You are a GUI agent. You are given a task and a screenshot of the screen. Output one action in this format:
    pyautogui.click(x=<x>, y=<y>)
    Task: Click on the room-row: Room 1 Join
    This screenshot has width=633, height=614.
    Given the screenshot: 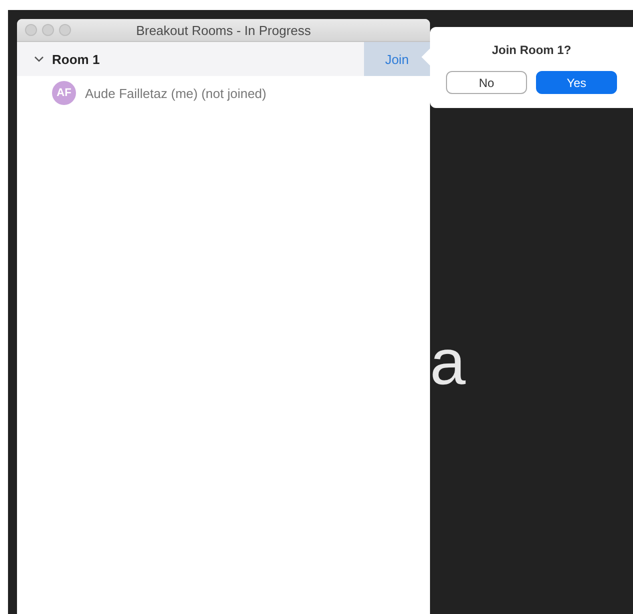 What is the action you would take?
    pyautogui.click(x=223, y=59)
    